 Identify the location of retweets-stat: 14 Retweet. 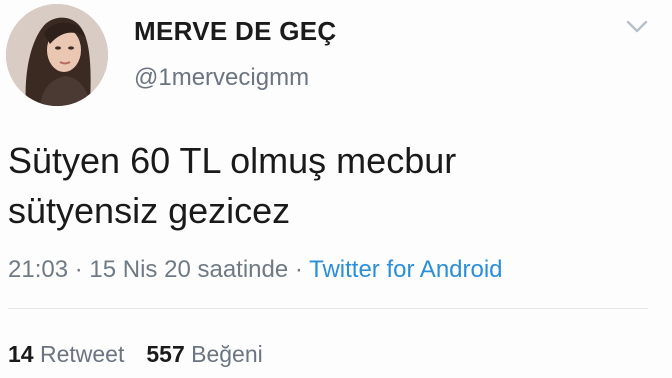
(66, 354).